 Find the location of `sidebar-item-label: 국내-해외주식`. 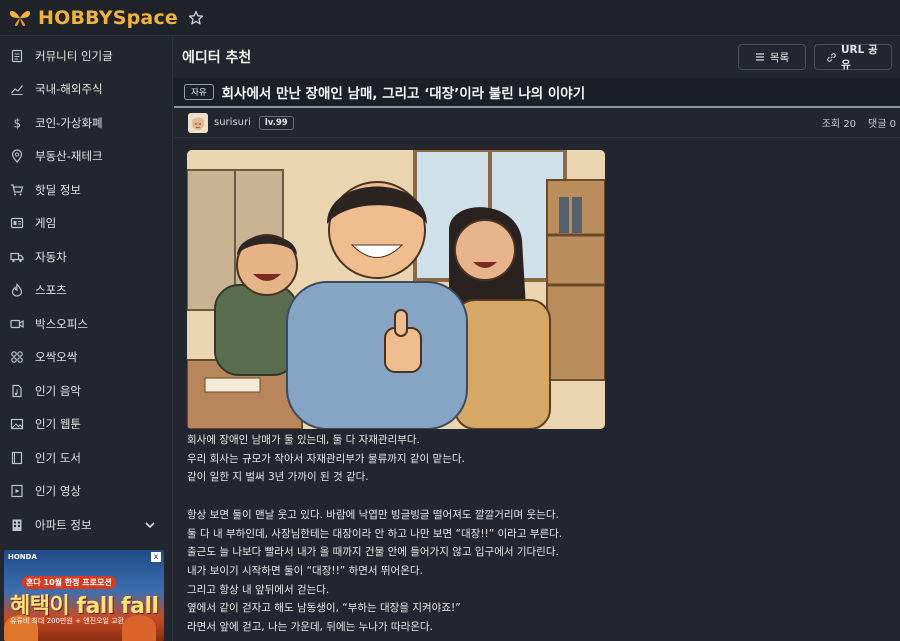

sidebar-item-label: 국내-해외주식 is located at coordinates (69, 89).